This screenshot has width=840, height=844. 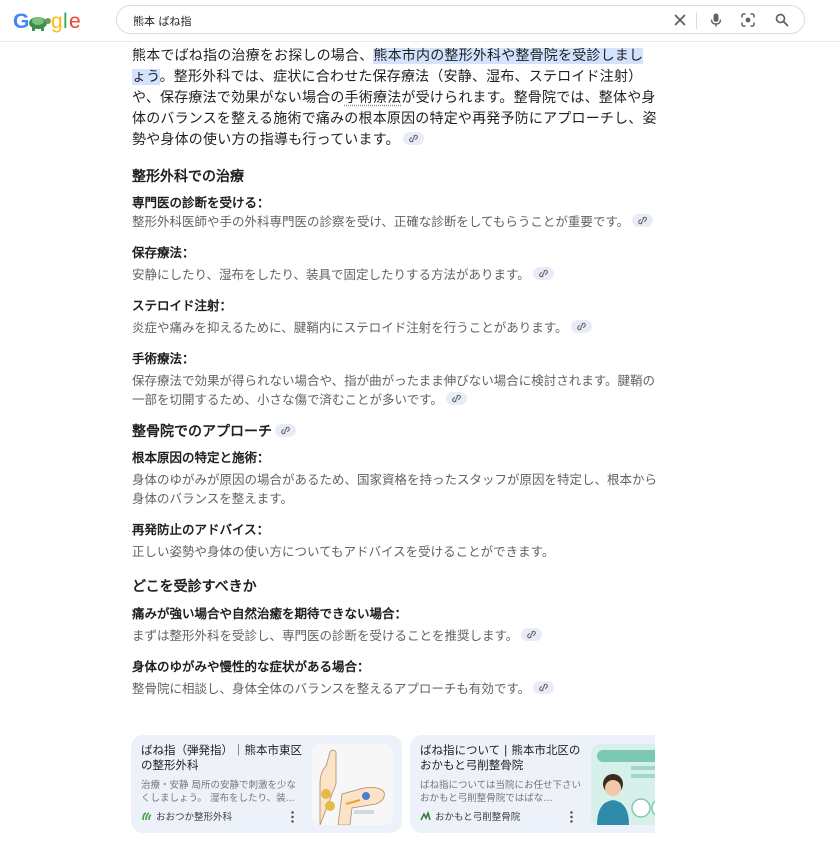 What do you see at coordinates (163, 358) in the screenshot?
I see `item-title: 手術療法：` at bounding box center [163, 358].